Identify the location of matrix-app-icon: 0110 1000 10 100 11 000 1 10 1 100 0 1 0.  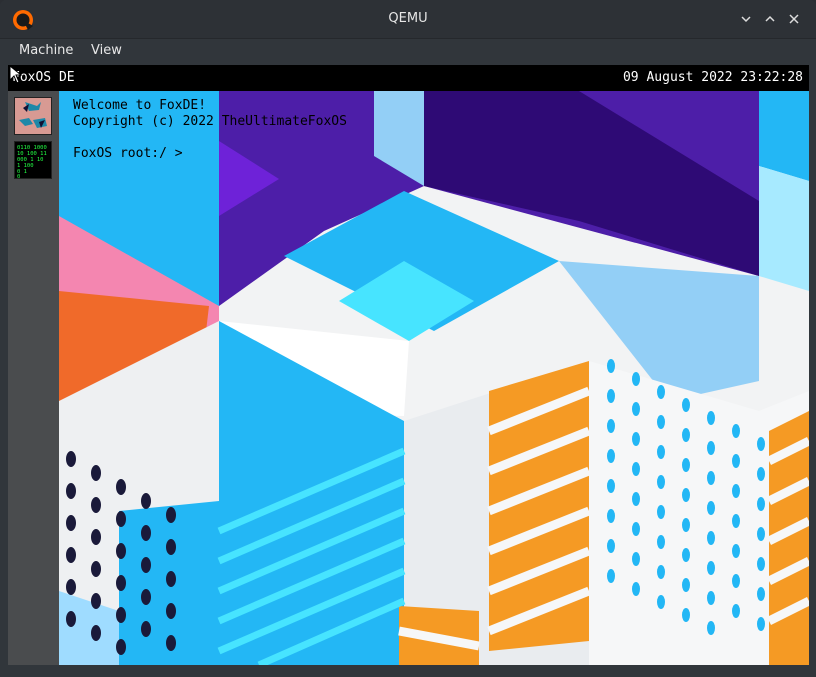
(33, 160).